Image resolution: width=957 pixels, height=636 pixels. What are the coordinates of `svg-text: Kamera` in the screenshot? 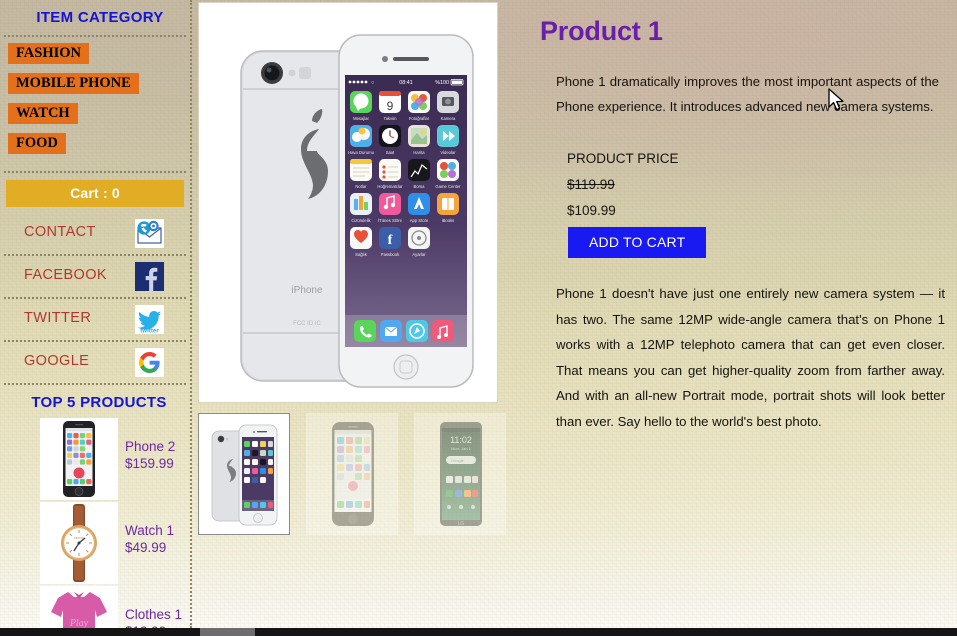 It's located at (448, 118).